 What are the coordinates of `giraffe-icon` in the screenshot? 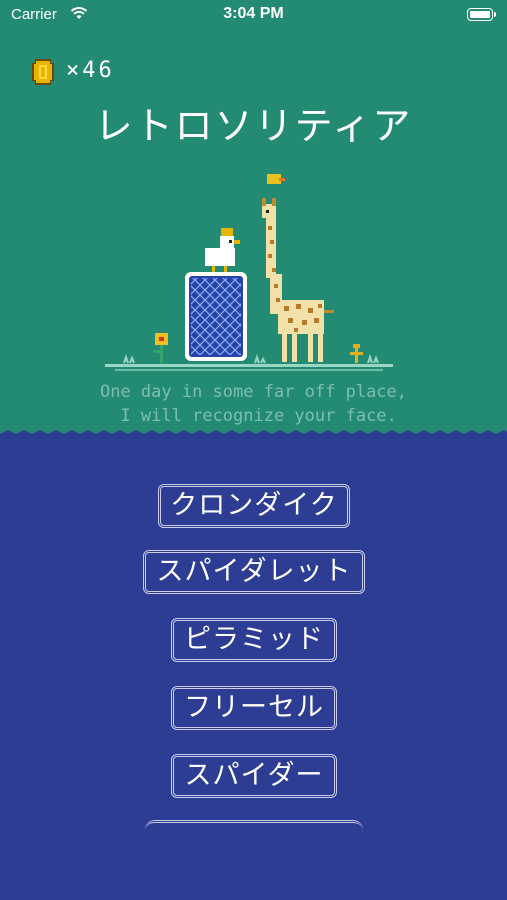 It's located at (298, 268).